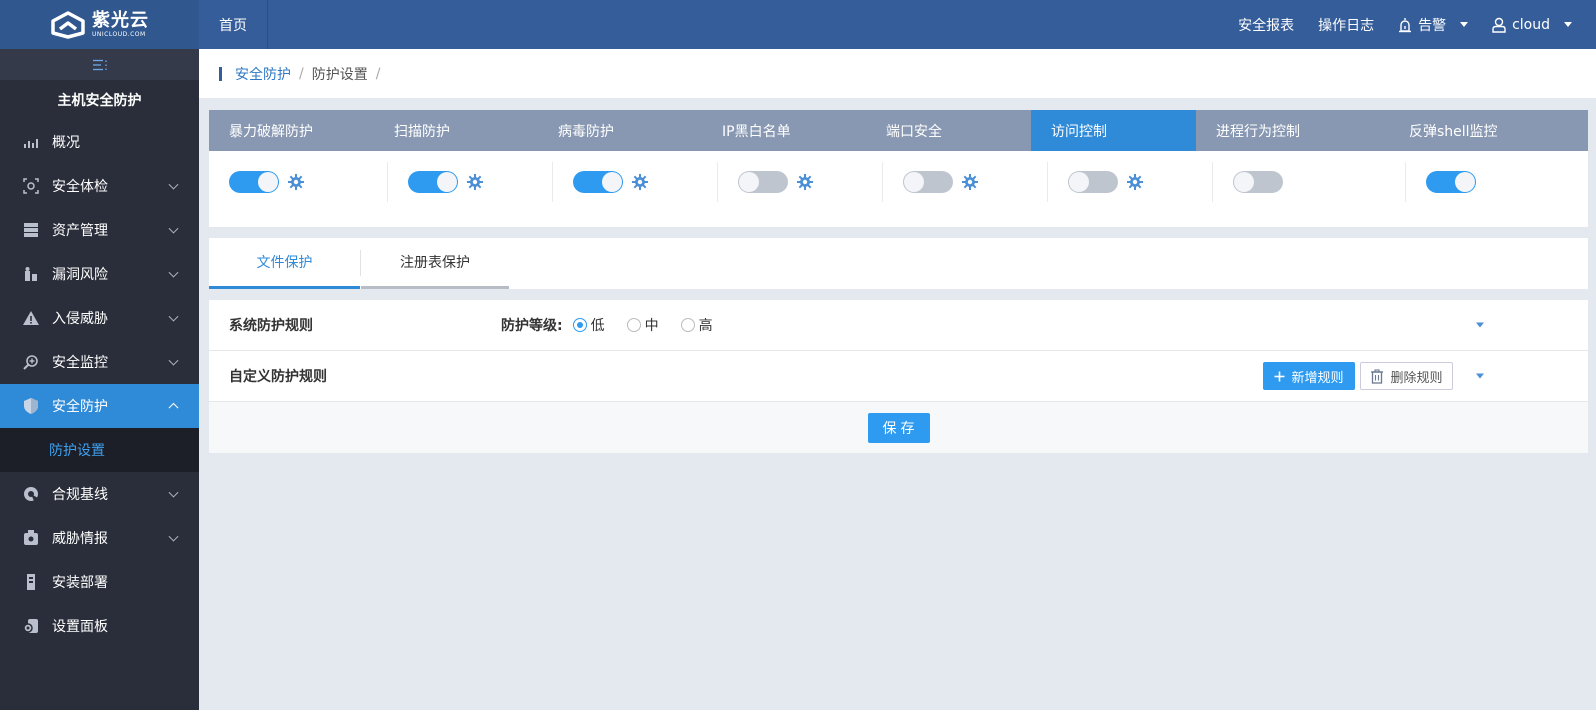  I want to click on tab-reverse-shell: 反弹shell监控, so click(1488, 130).